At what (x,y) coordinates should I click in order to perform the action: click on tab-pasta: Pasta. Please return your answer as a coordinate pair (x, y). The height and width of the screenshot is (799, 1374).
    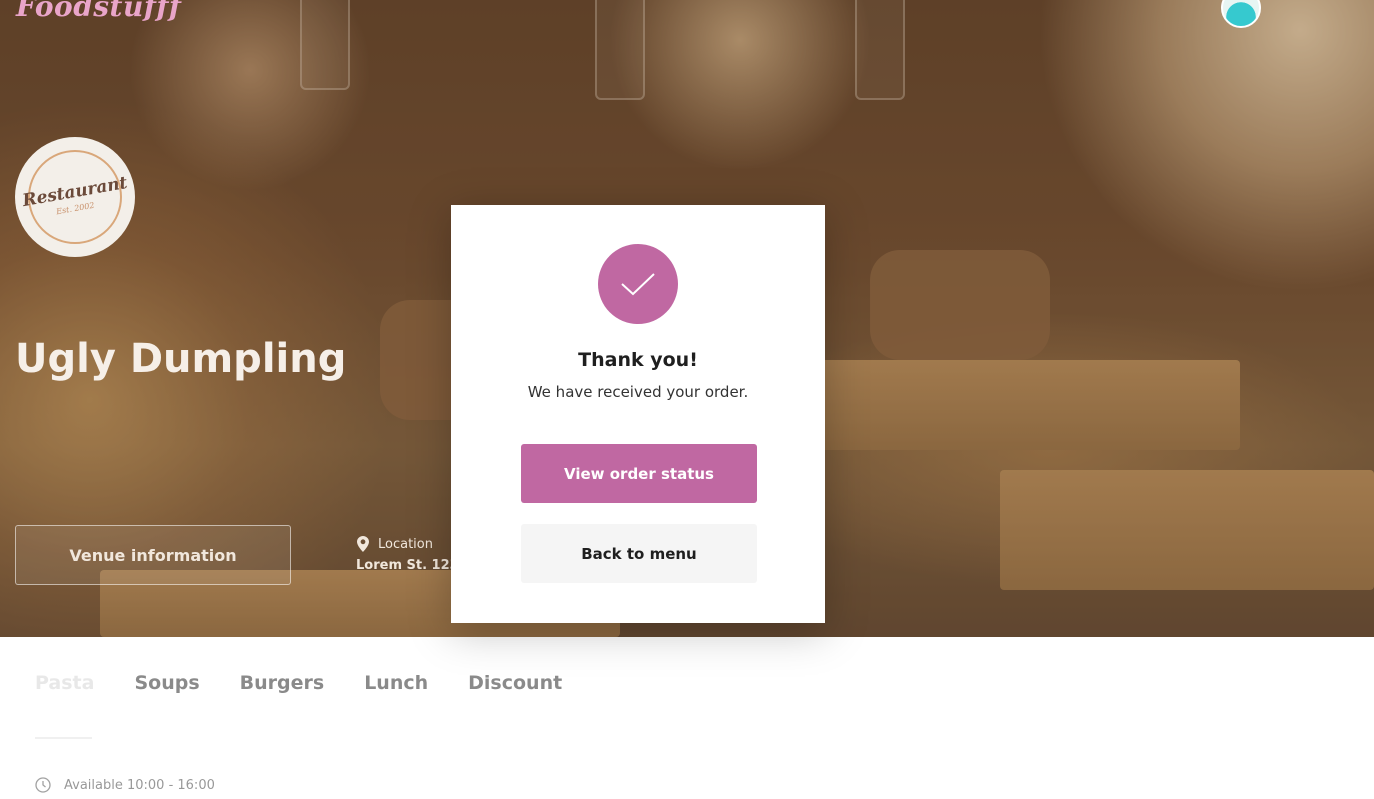
    Looking at the image, I should click on (64, 683).